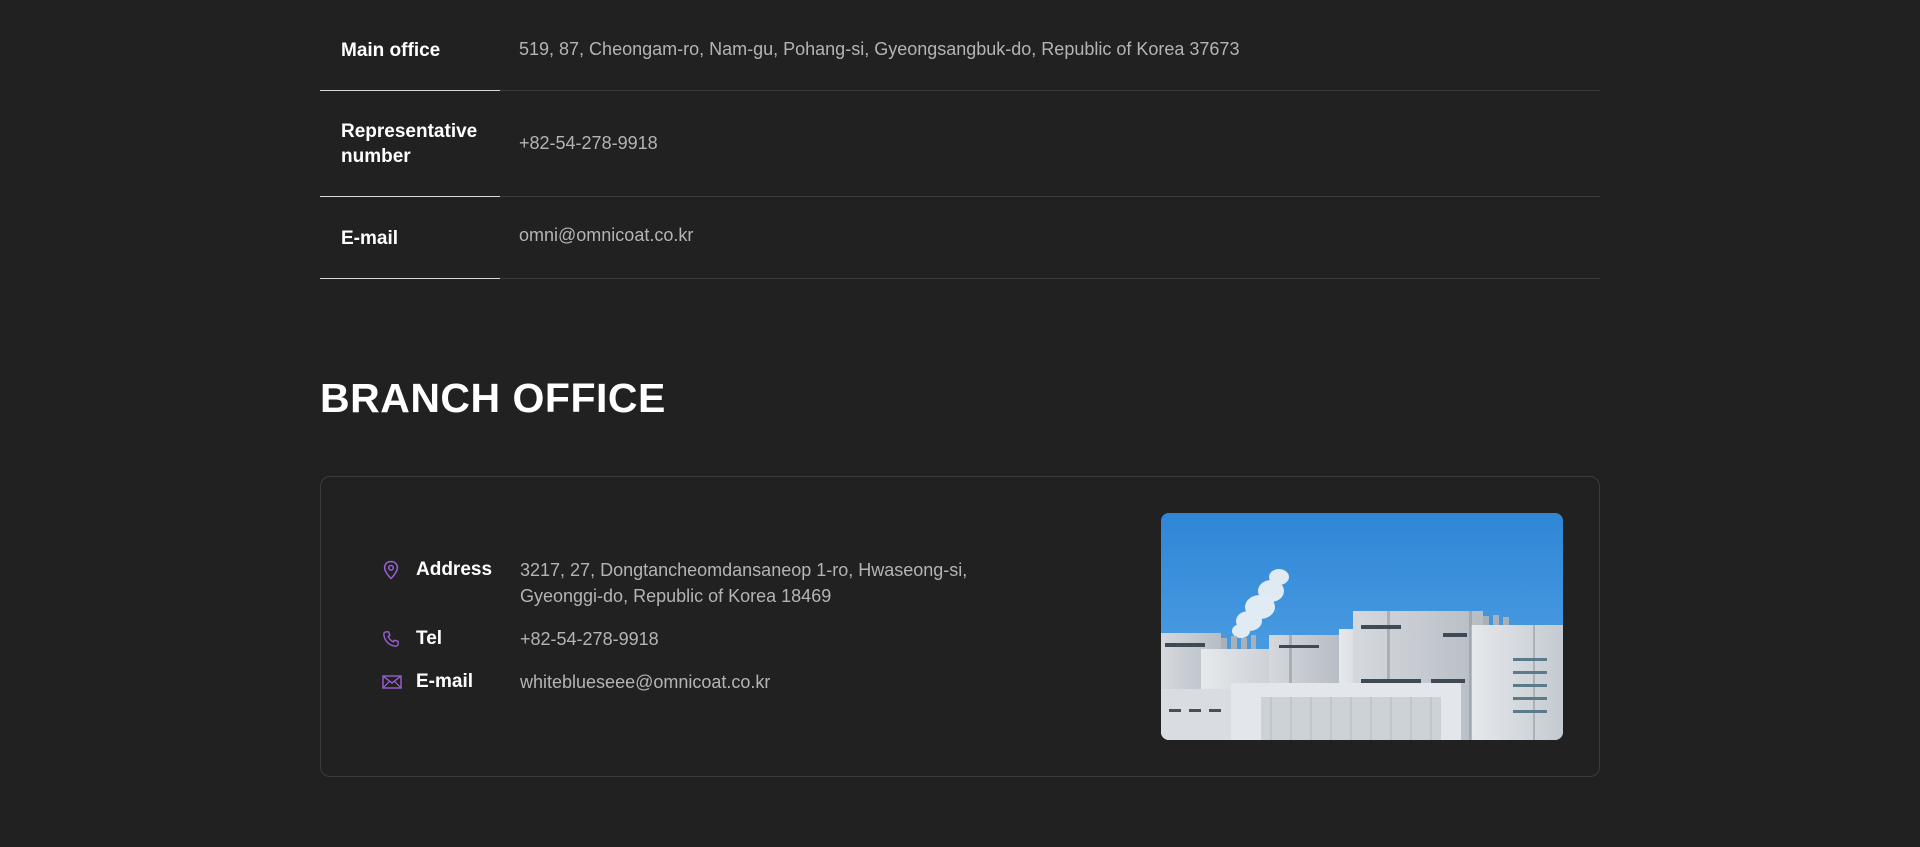  What do you see at coordinates (393, 570) in the screenshot?
I see `map-pin-icon` at bounding box center [393, 570].